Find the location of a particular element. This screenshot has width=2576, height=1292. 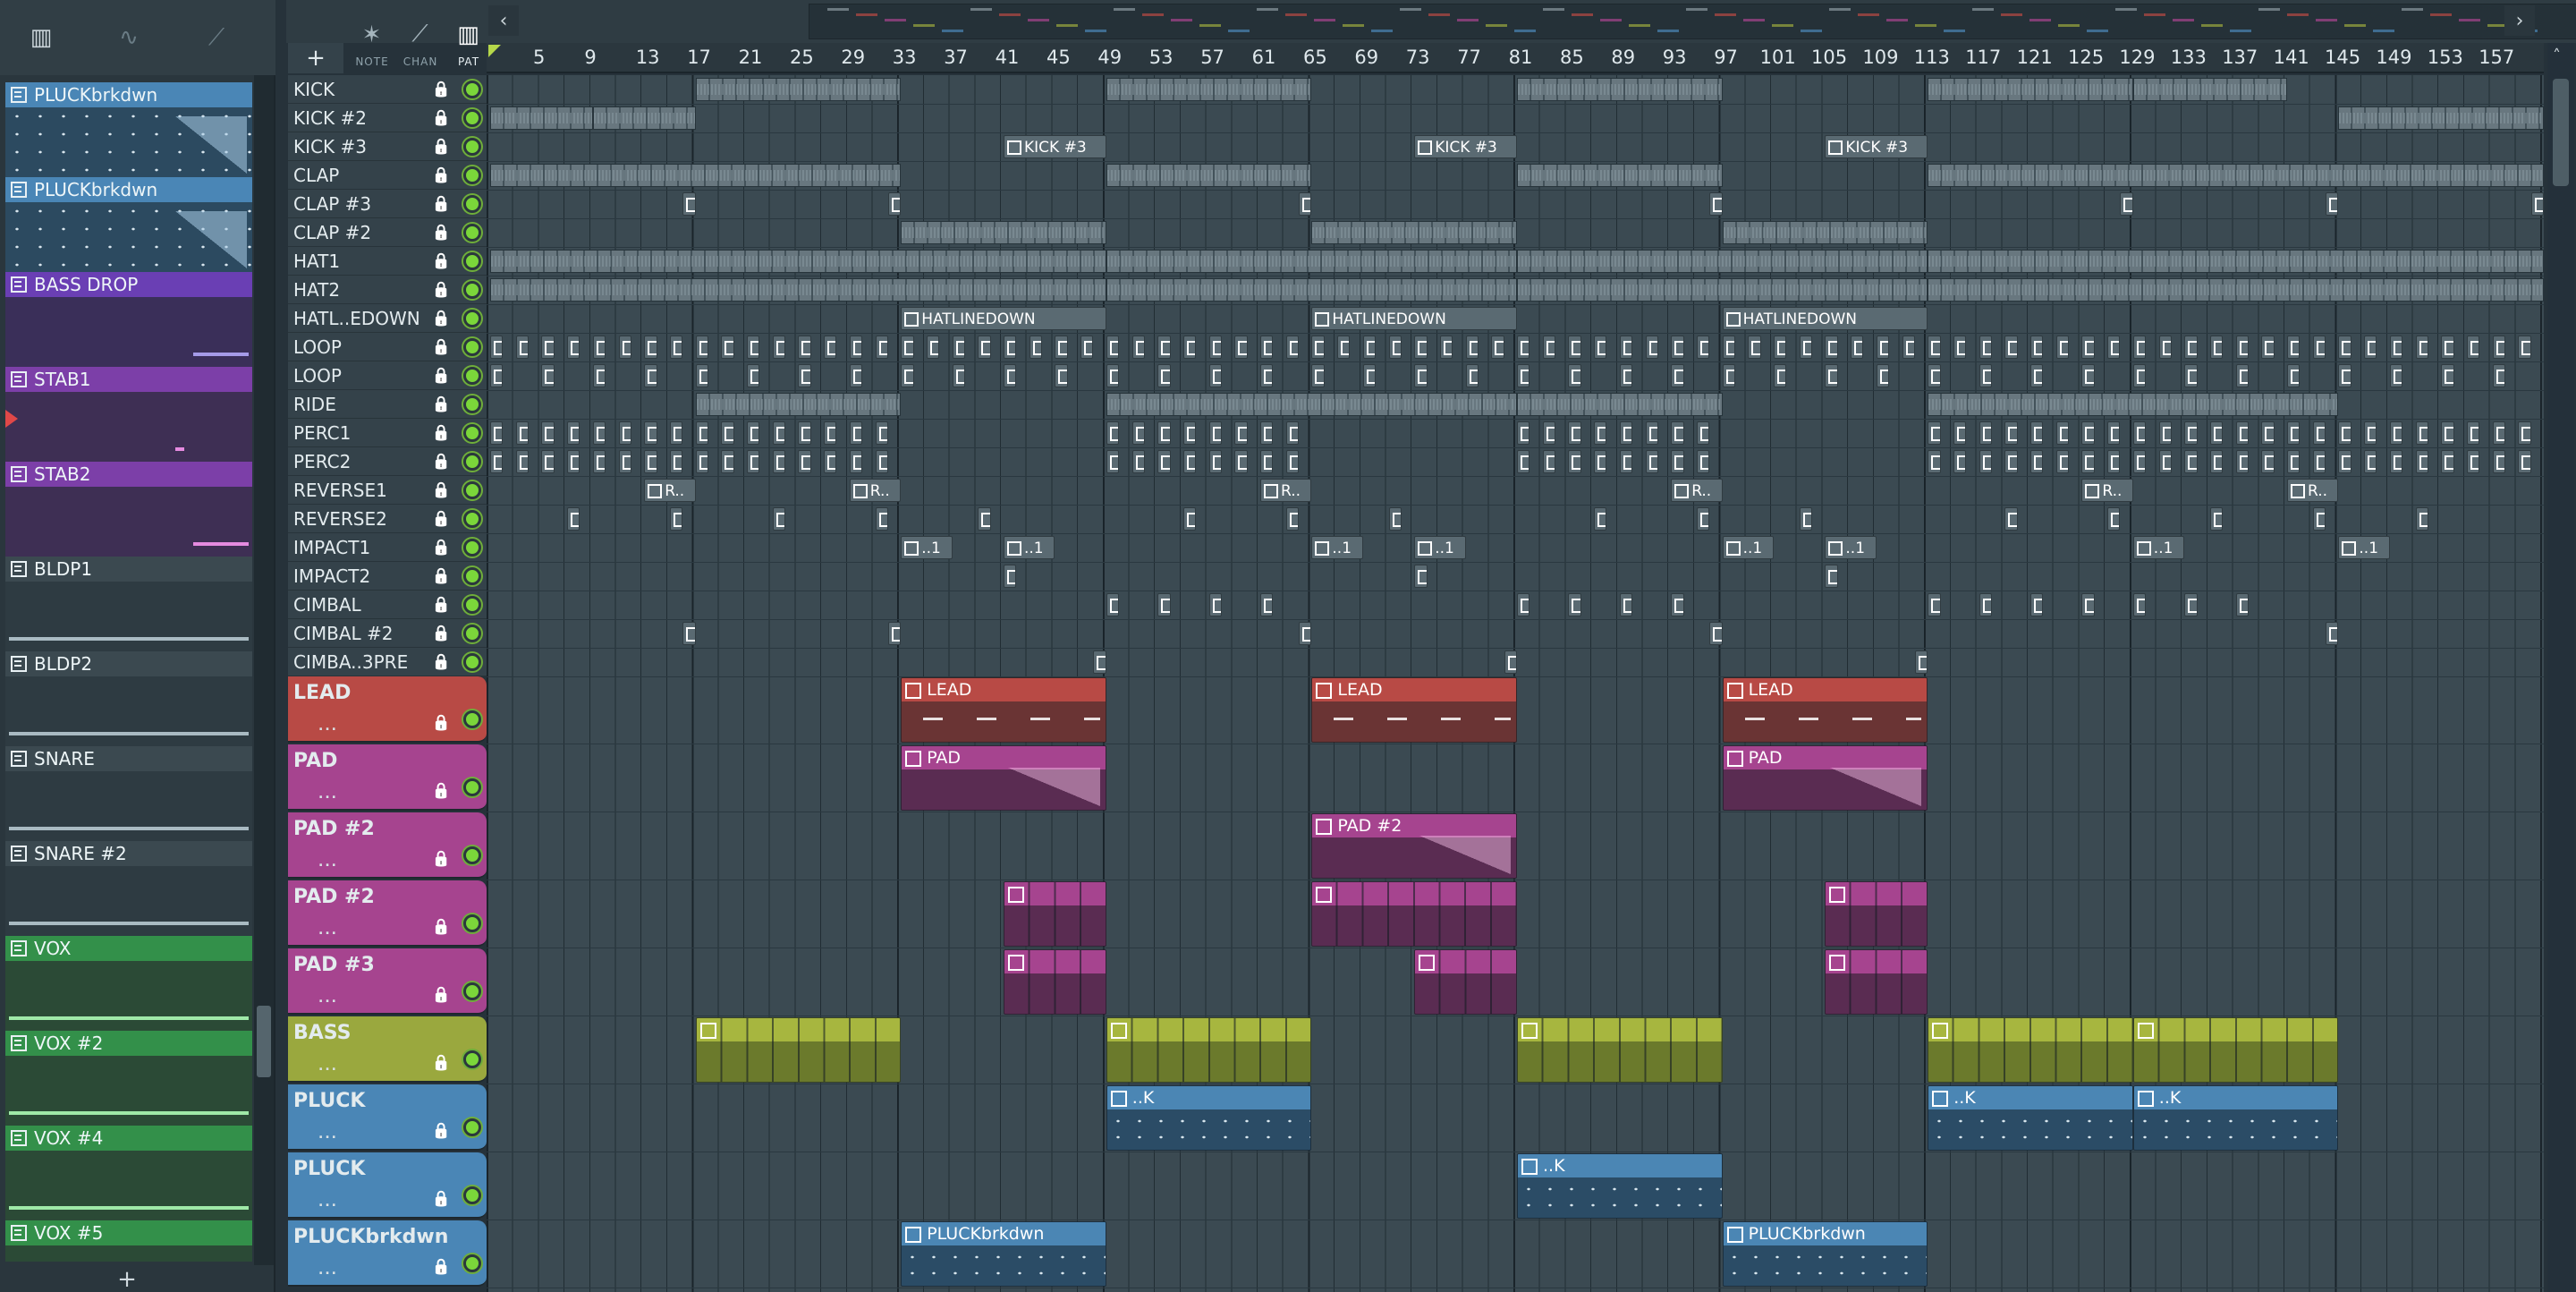

picker-item: STAB2 is located at coordinates (128, 510).